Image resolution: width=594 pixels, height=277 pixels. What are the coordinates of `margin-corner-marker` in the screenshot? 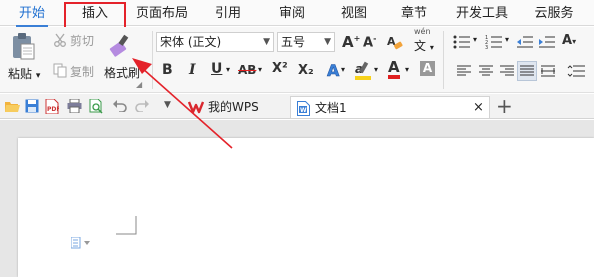 It's located at (126, 225).